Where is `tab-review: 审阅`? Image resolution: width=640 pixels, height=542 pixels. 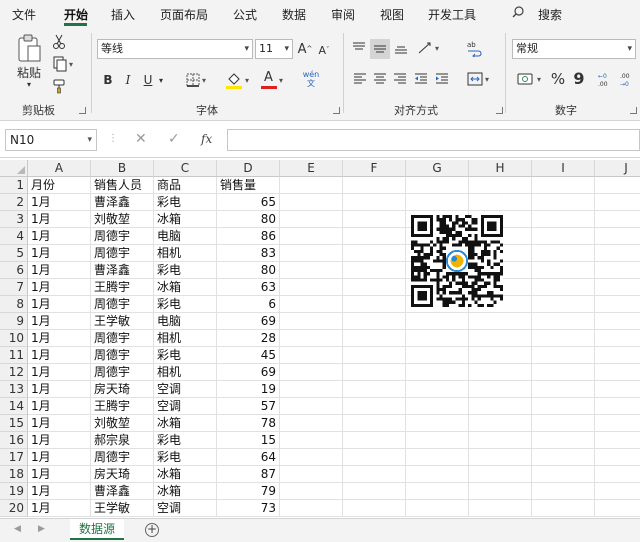 tab-review: 审阅 is located at coordinates (343, 14).